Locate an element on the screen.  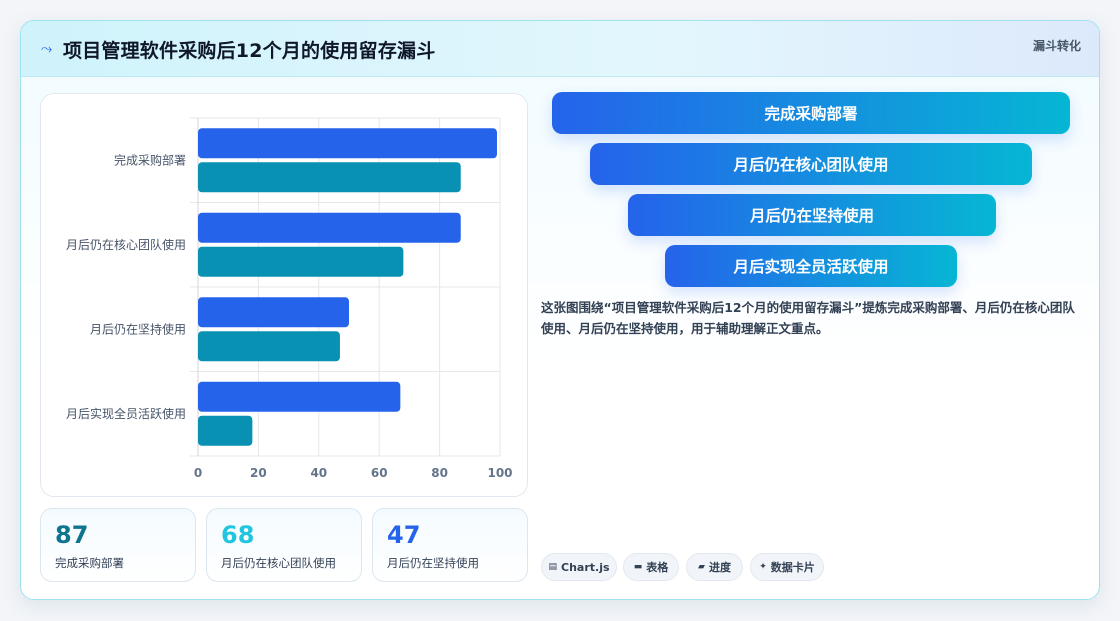
x-tick-label: 100 is located at coordinates (499, 473).